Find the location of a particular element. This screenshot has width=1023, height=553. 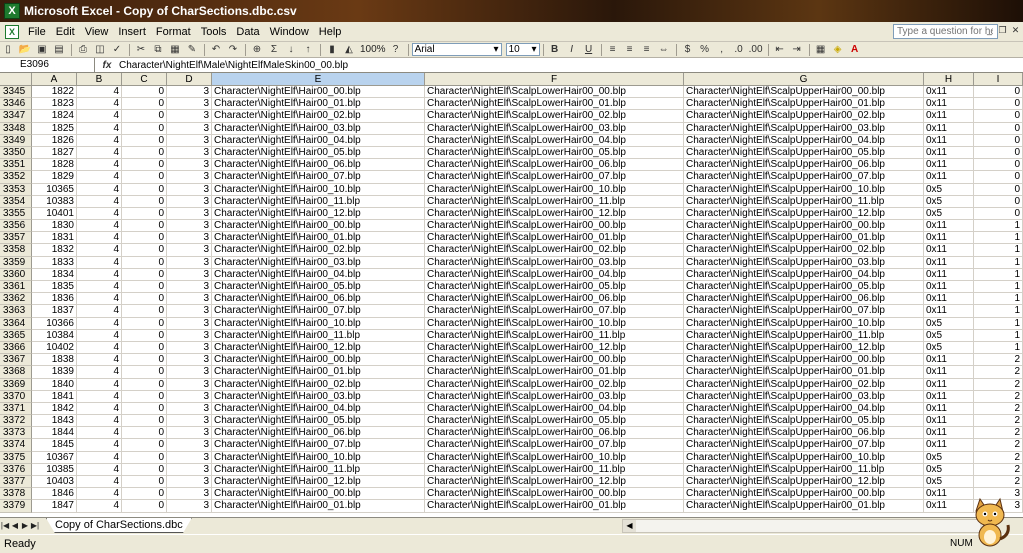

column-header-b: B is located at coordinates (99, 79).